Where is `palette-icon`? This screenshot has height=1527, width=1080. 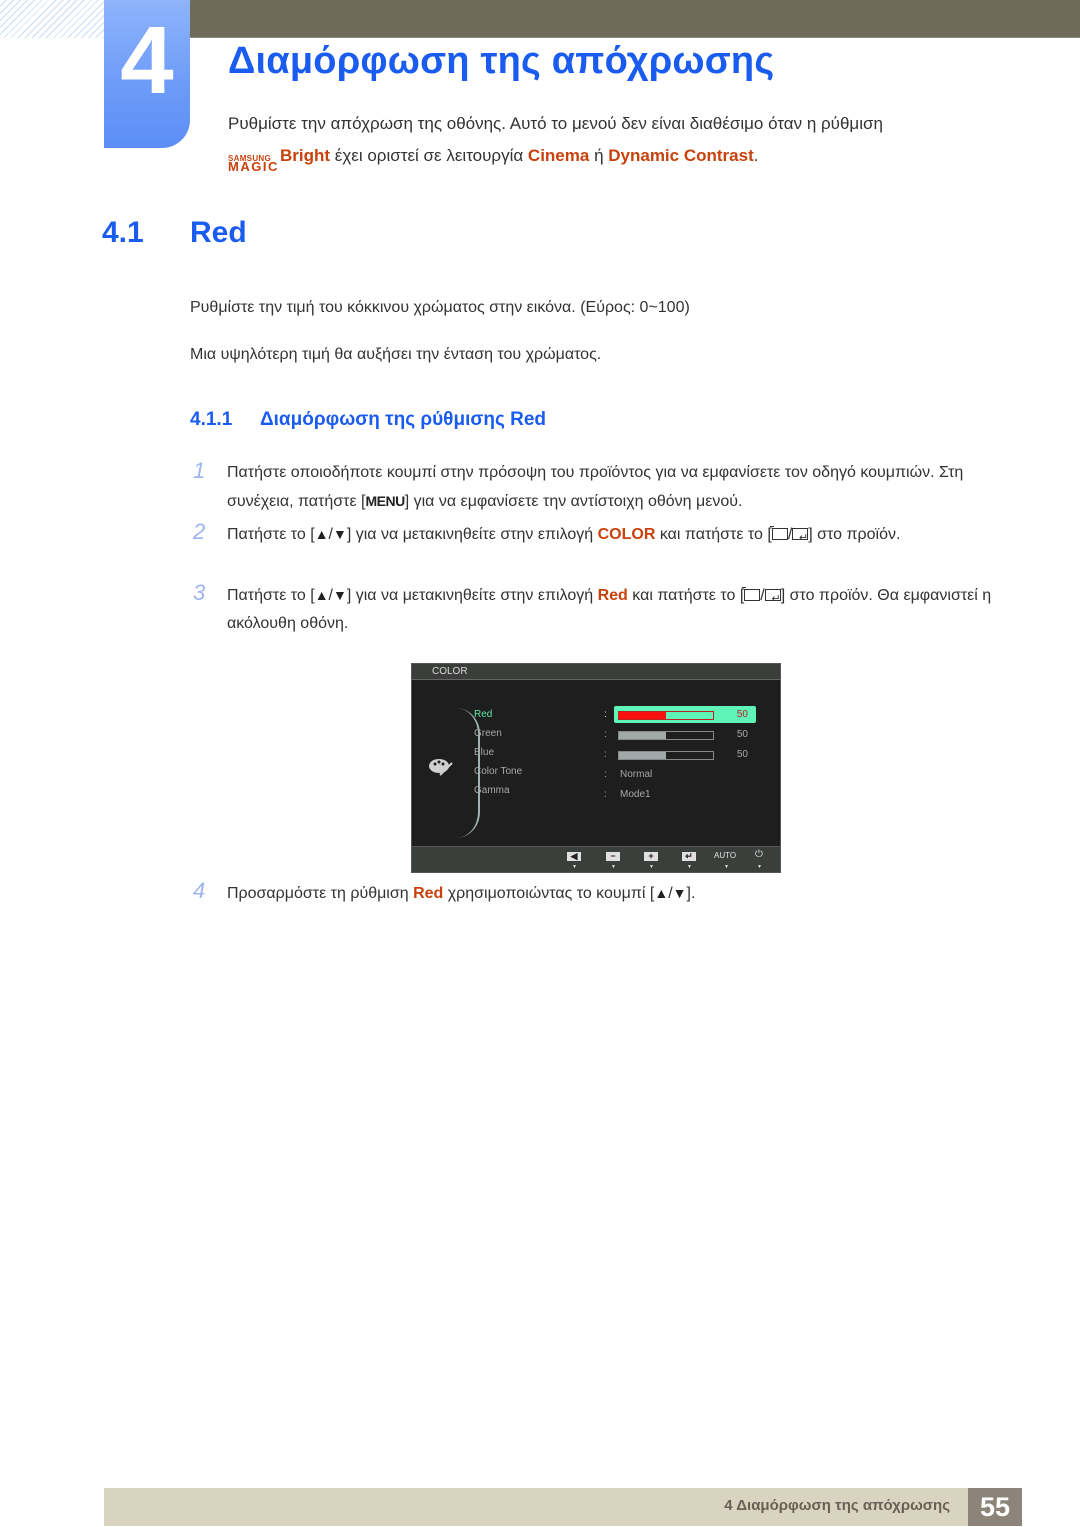
palette-icon is located at coordinates (441, 767).